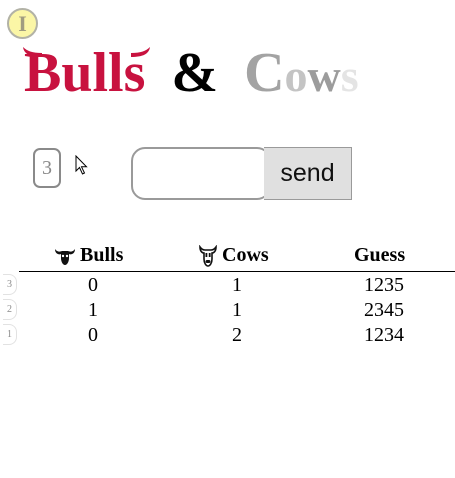 The height and width of the screenshot is (478, 455). Describe the element at coordinates (10, 334) in the screenshot. I see `row-number: 1` at that location.